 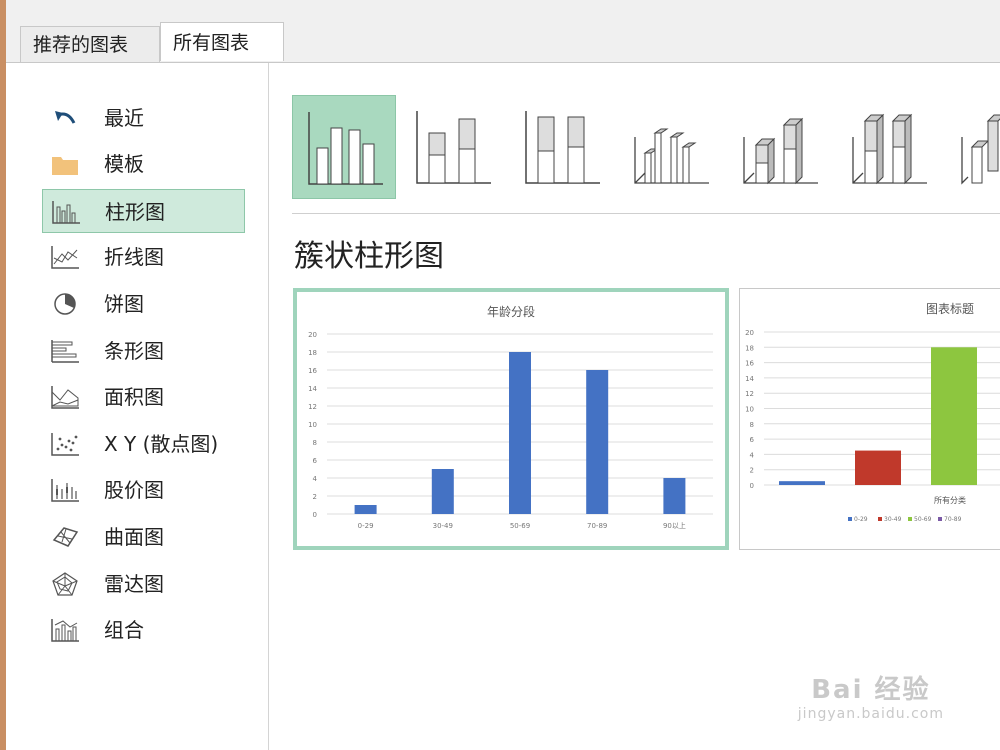 I want to click on x-tick-label: 30-49, so click(x=443, y=526).